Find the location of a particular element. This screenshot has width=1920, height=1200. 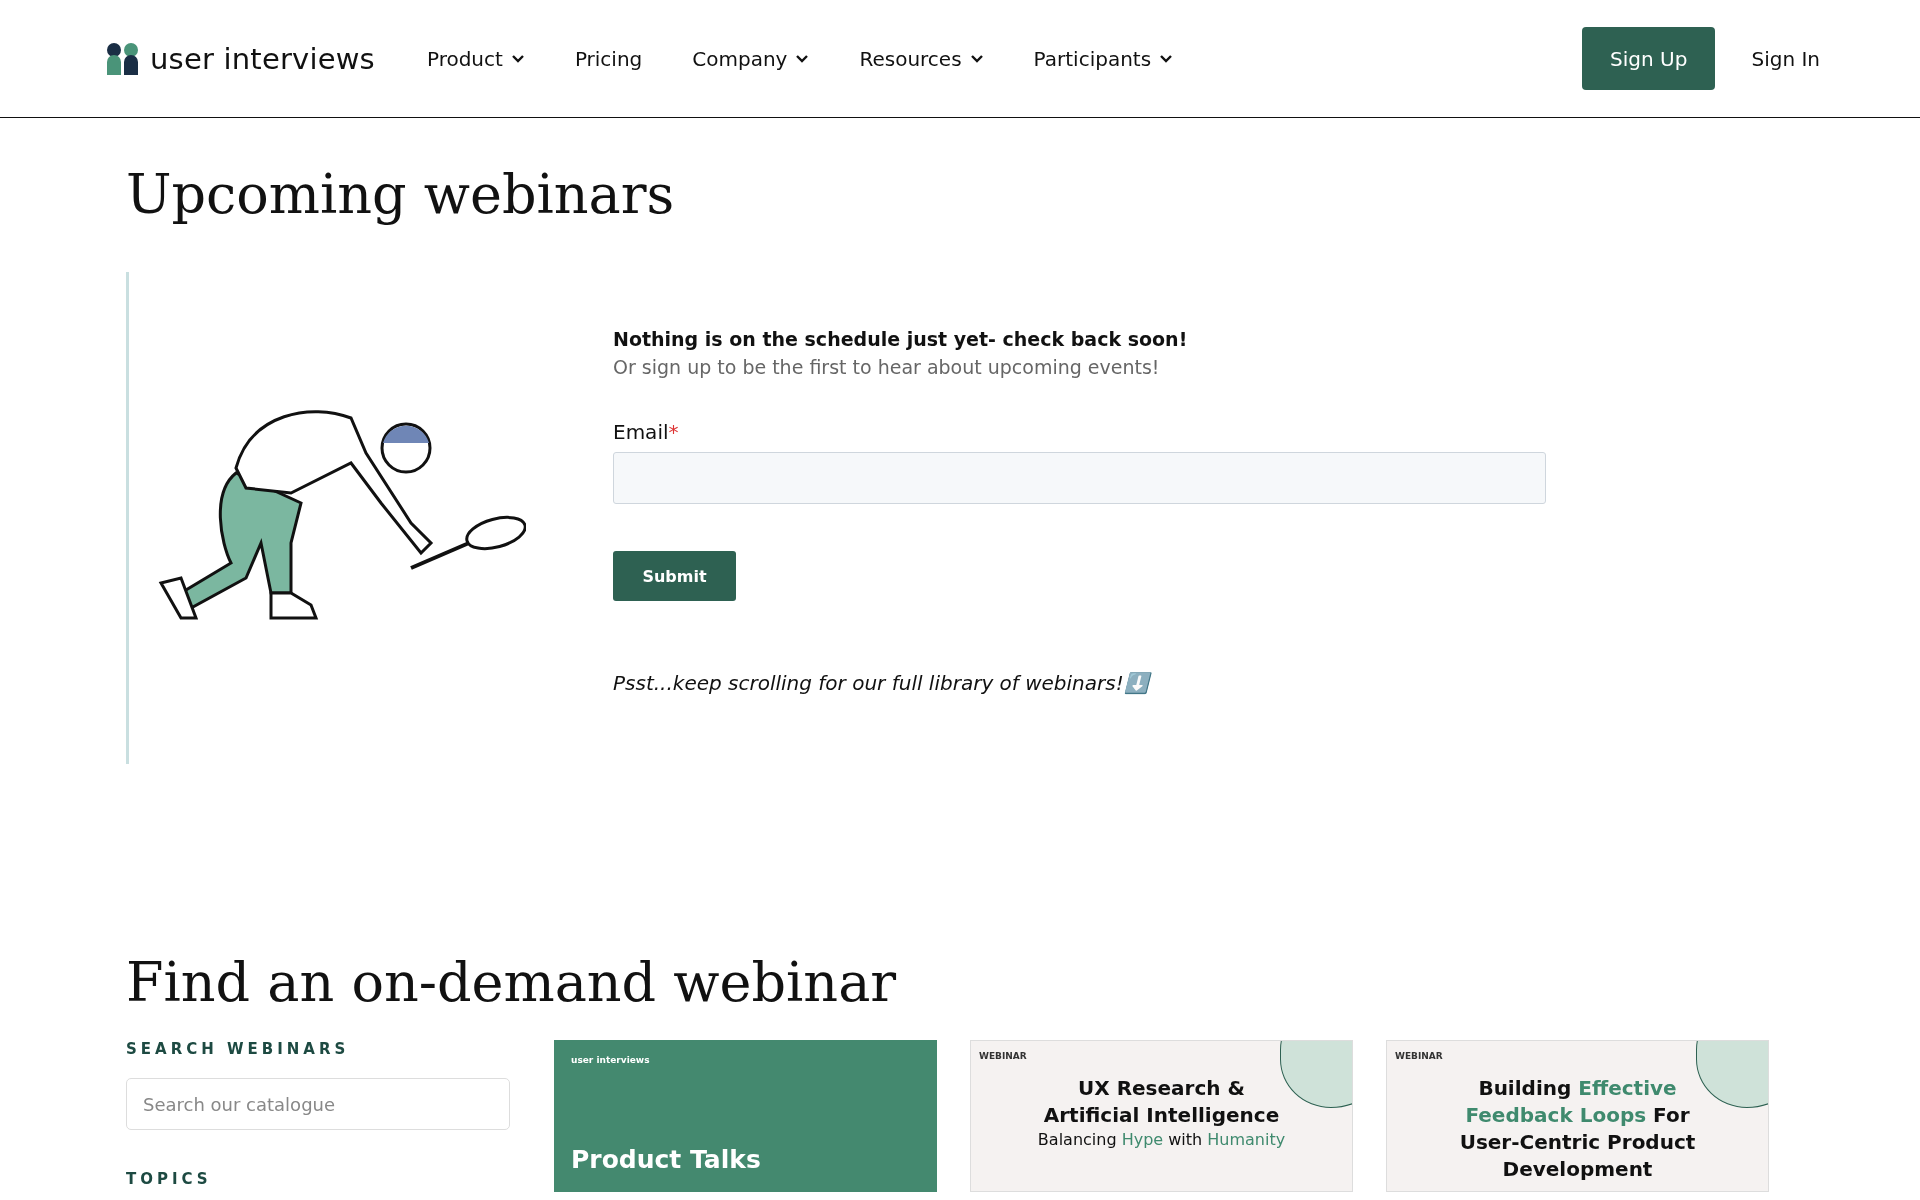

logo-text: user interviews is located at coordinates (262, 58).